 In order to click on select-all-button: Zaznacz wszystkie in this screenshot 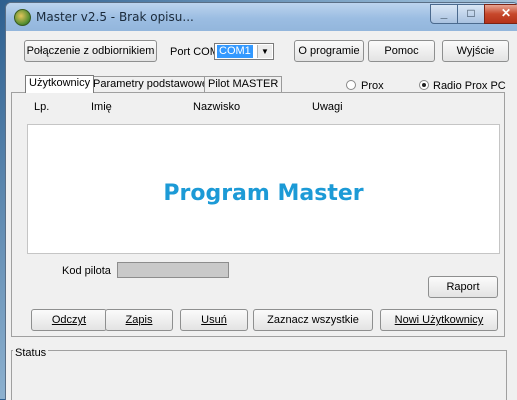, I will do `click(313, 320)`.